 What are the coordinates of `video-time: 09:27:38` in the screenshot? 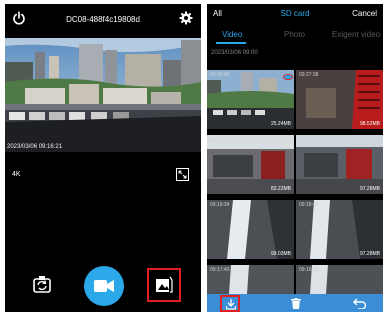 It's located at (309, 75).